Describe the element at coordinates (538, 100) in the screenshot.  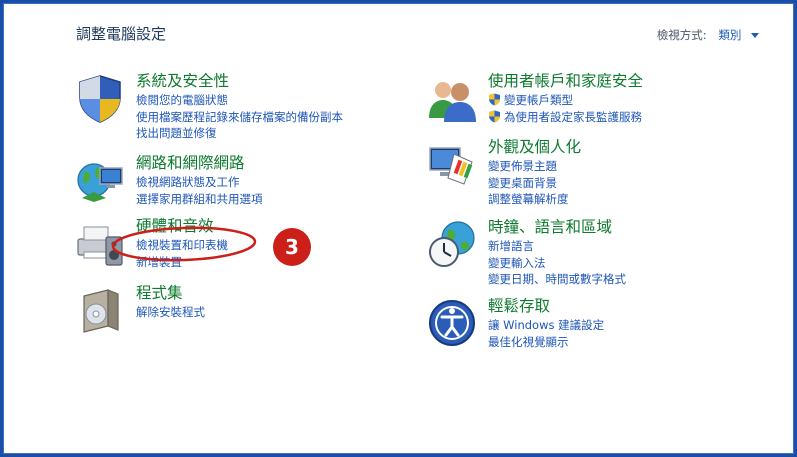
I see `link-label: 變更帳戶類型` at that location.